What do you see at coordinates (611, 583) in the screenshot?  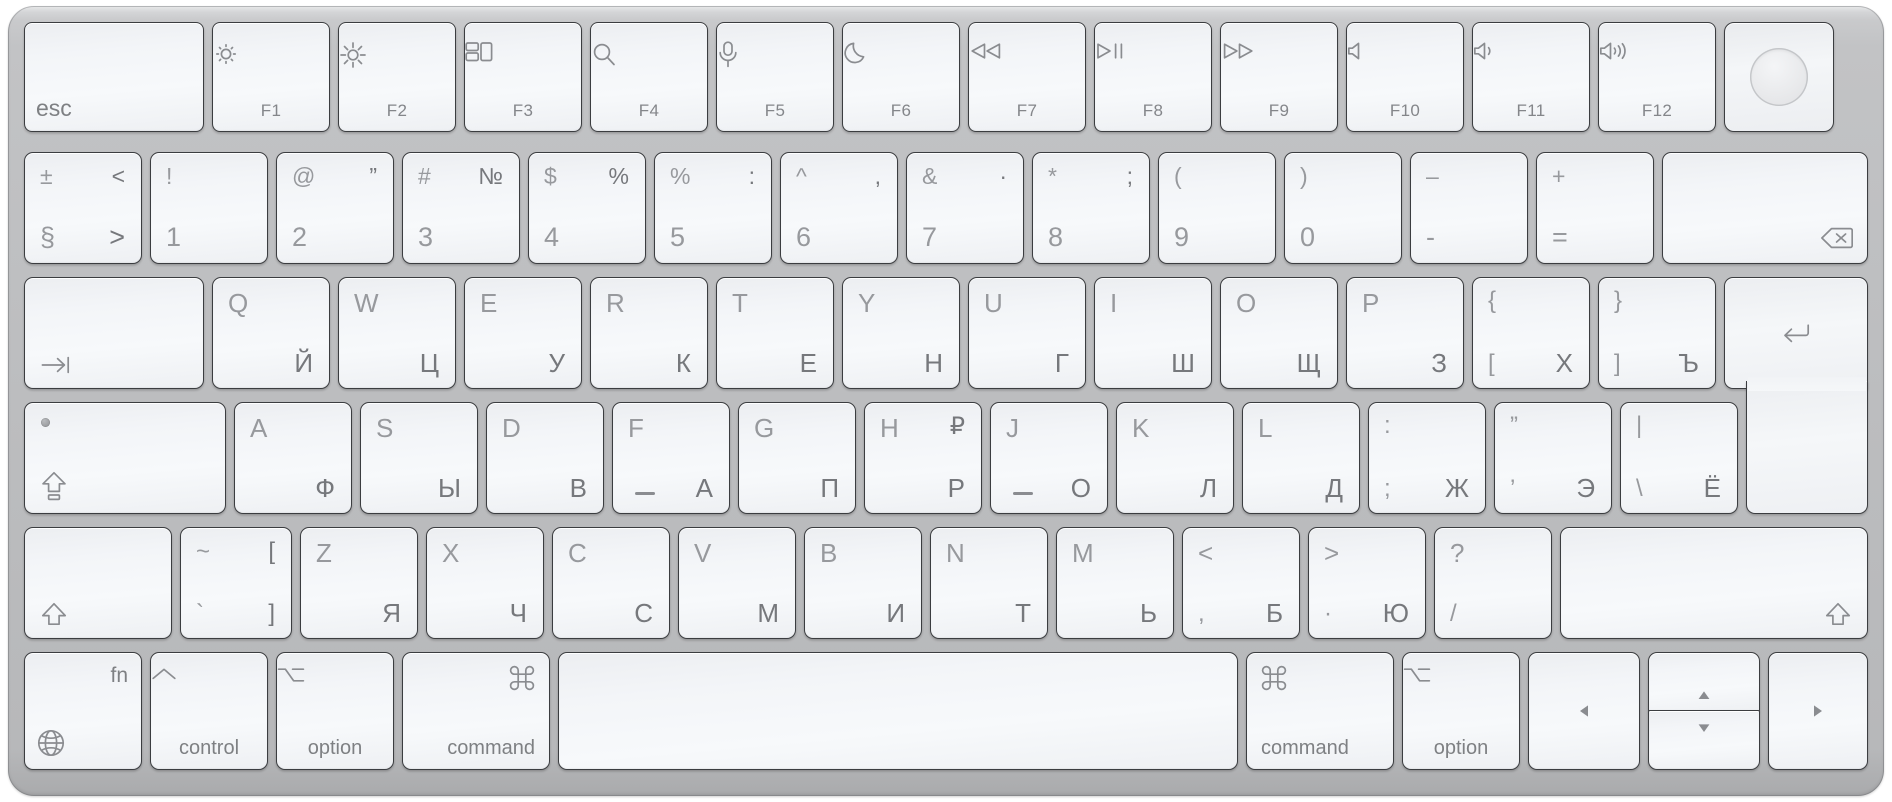 I see `key-c: CС` at bounding box center [611, 583].